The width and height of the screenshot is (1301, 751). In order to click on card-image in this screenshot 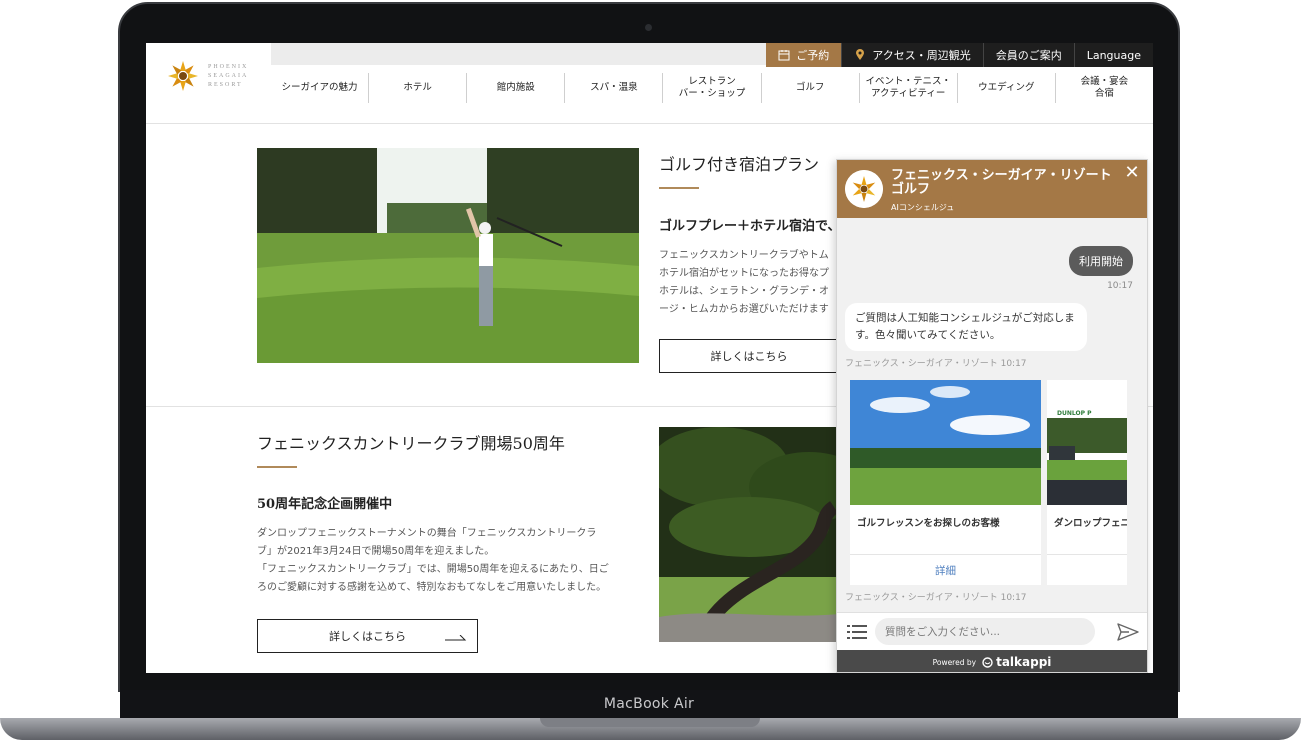, I will do `click(945, 442)`.